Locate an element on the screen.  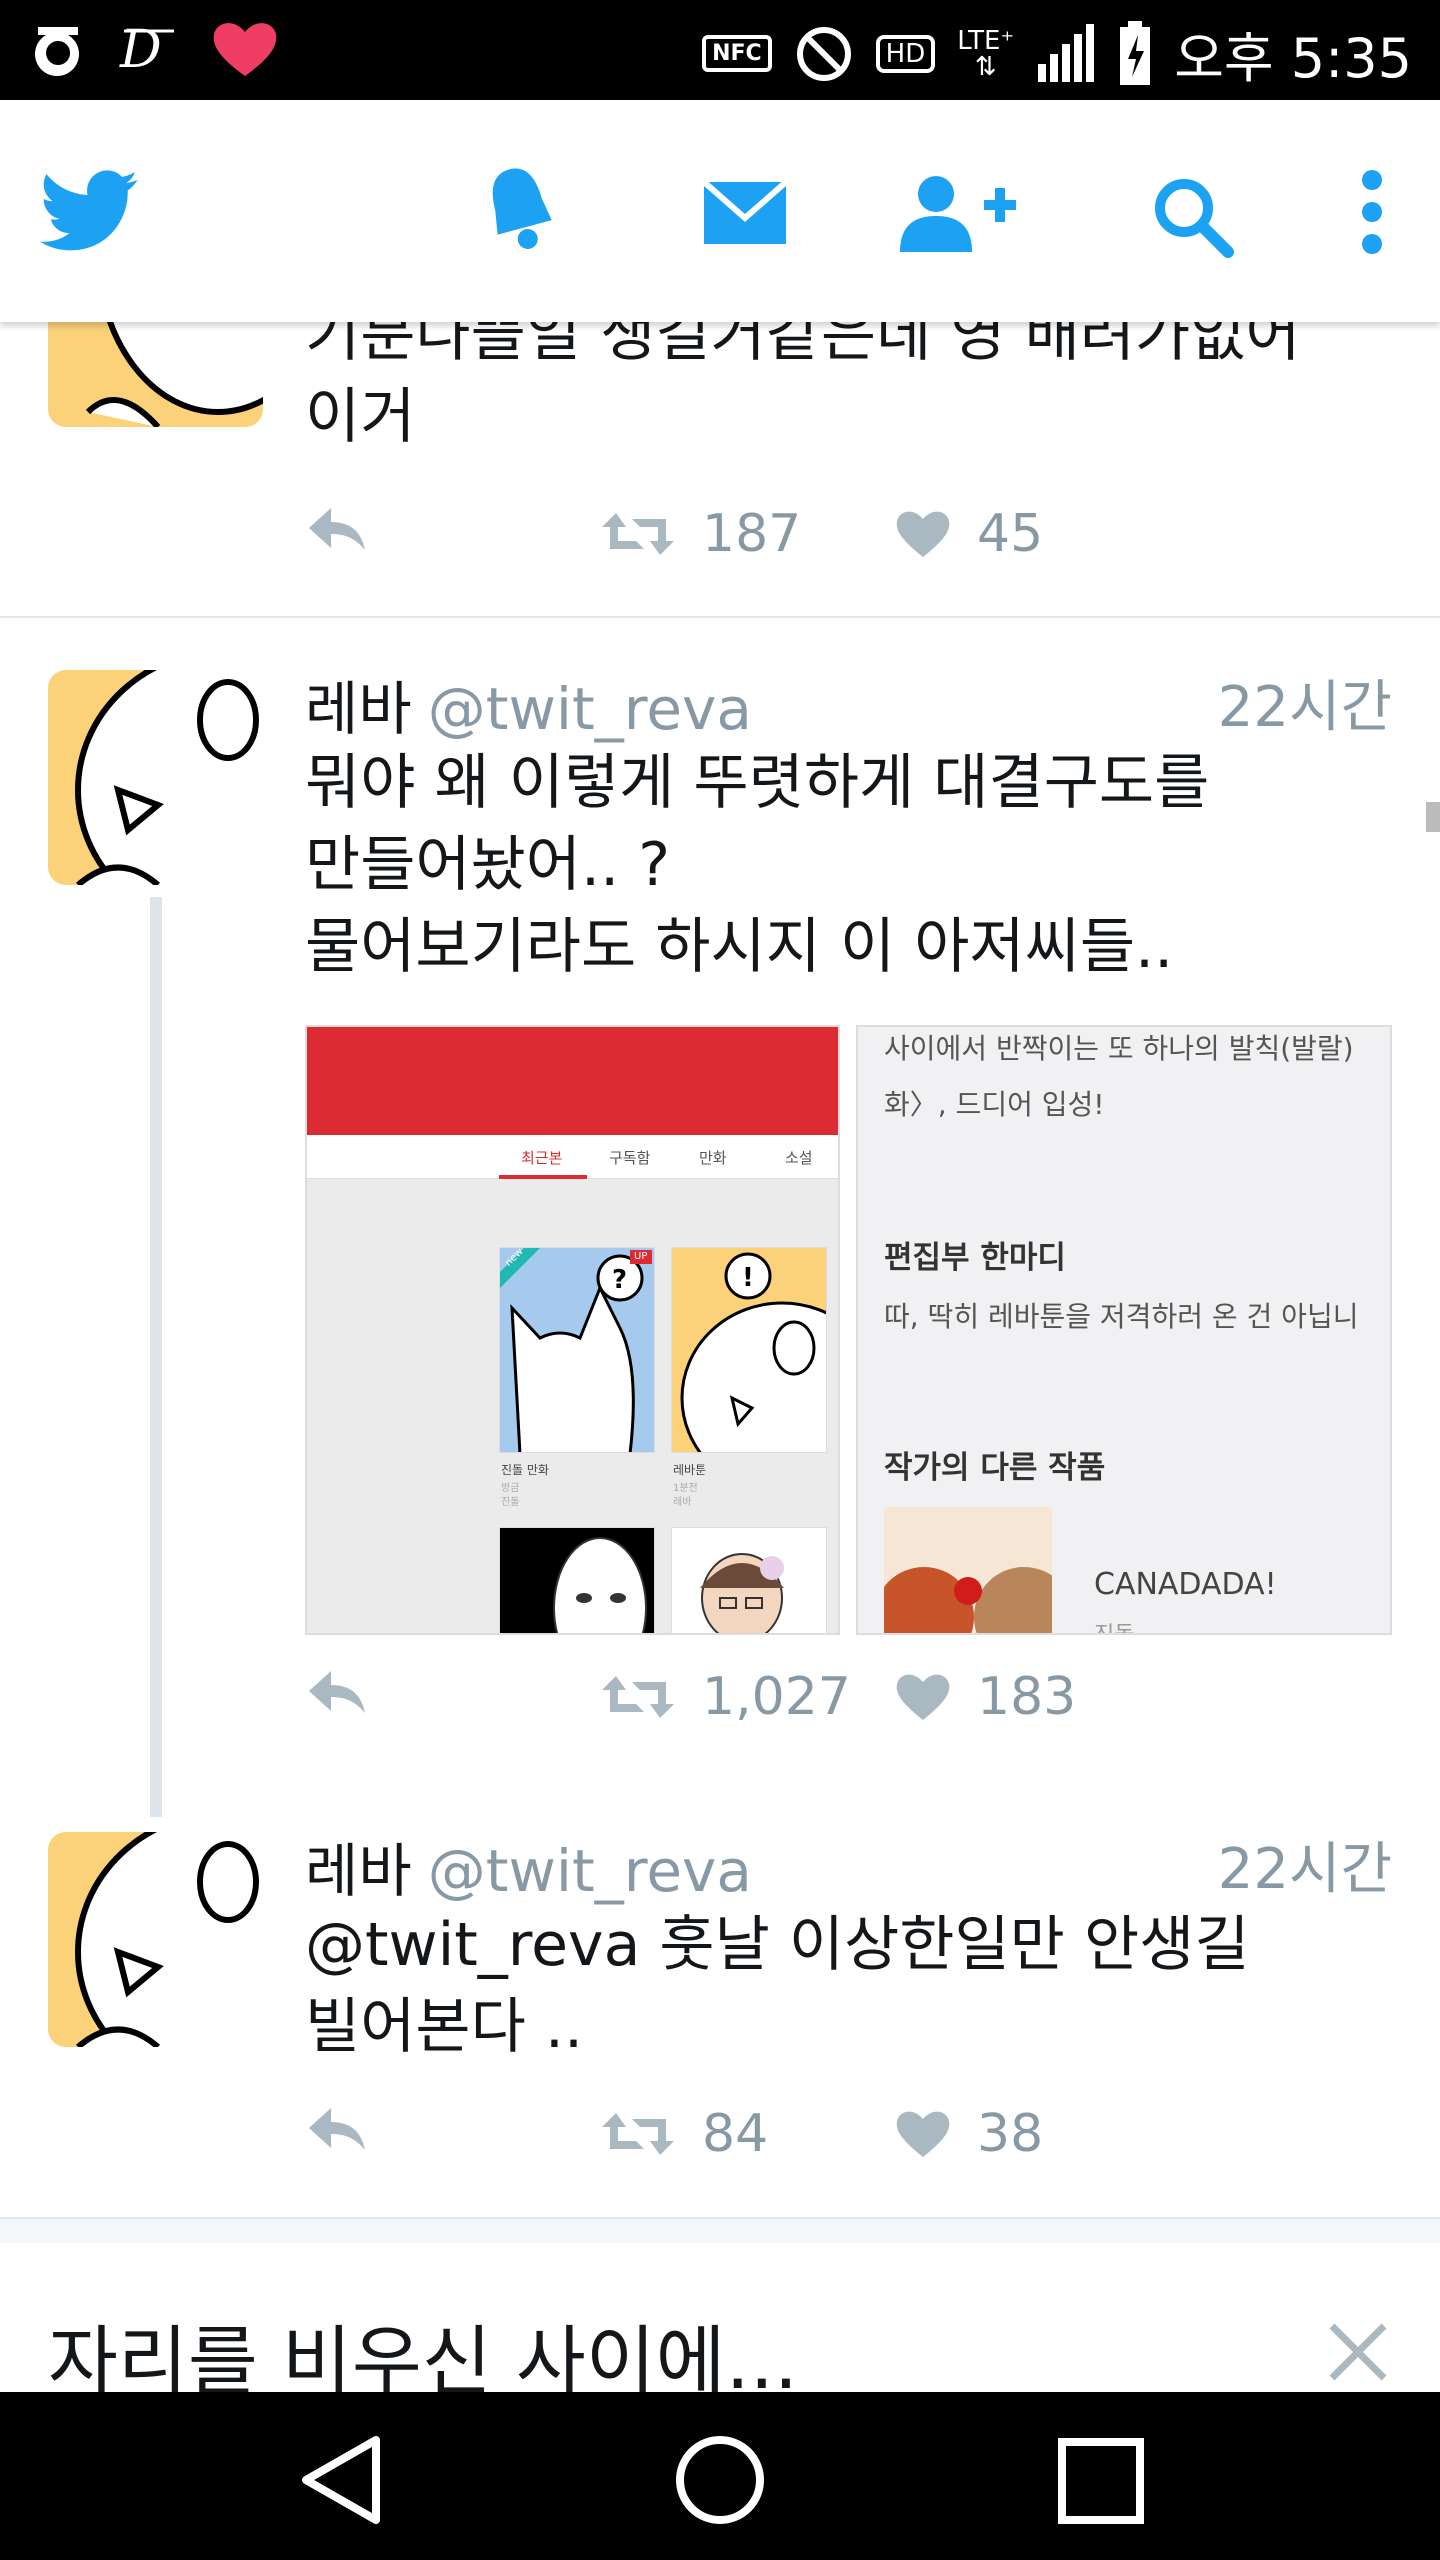
comic-thumbnail: ! is located at coordinates (749, 1350).